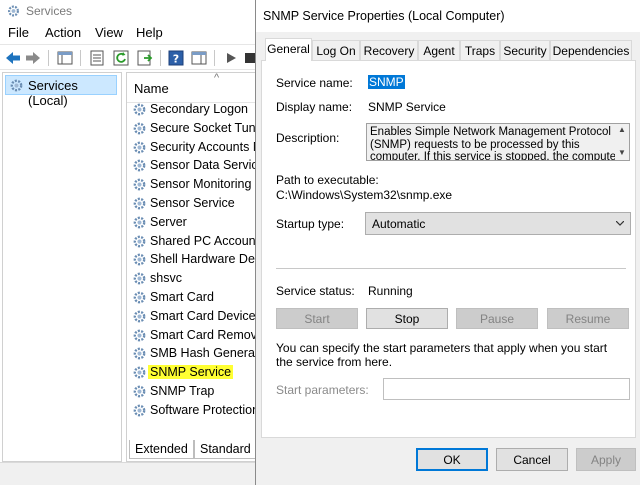  Describe the element at coordinates (407, 107) in the screenshot. I see `display-name-value: SNMP Service` at that location.